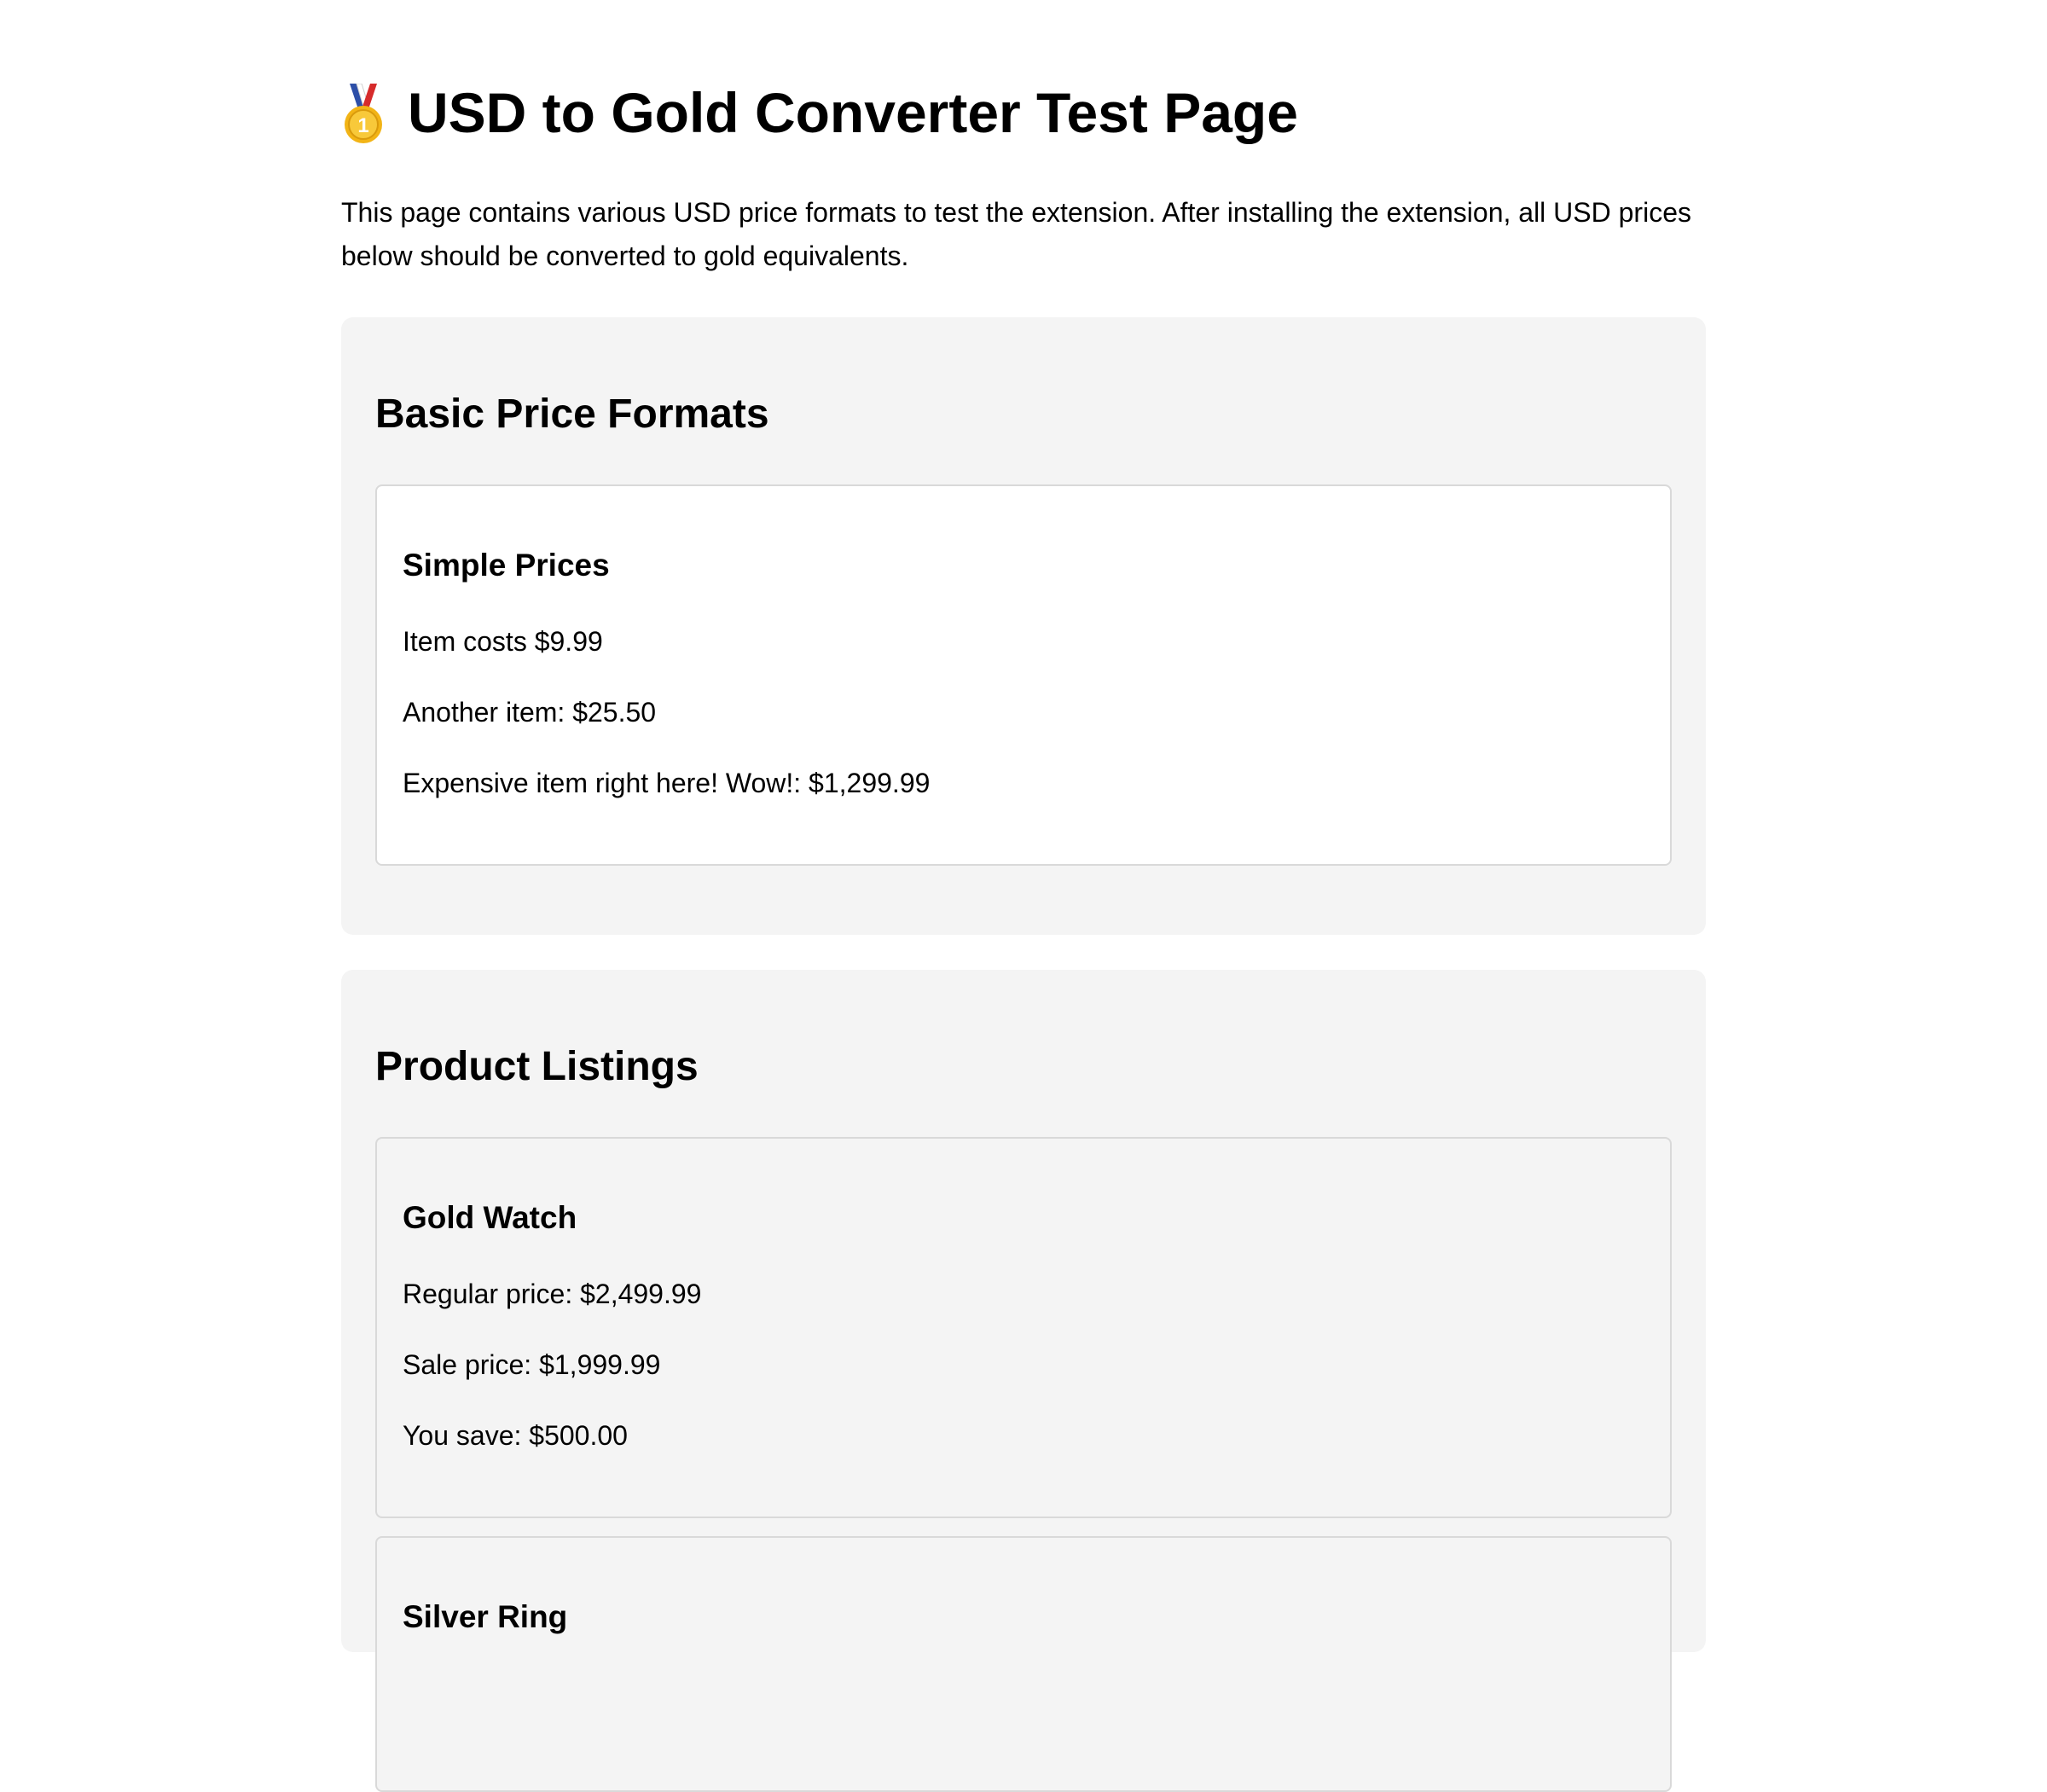 This screenshot has width=2047, height=1792. Describe the element at coordinates (530, 713) in the screenshot. I see `price-line: Another item: $25.50` at that location.